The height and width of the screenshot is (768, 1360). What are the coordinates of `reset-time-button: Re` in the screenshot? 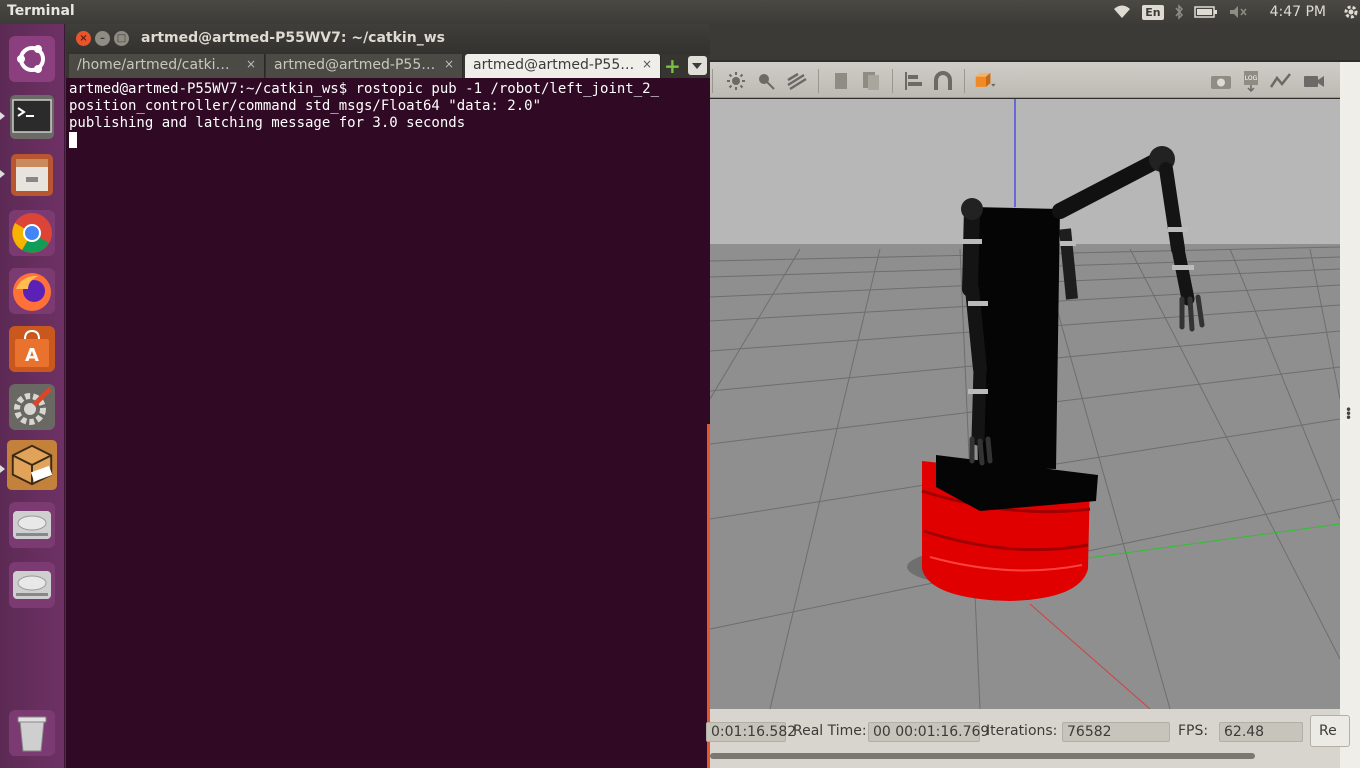 It's located at (1330, 731).